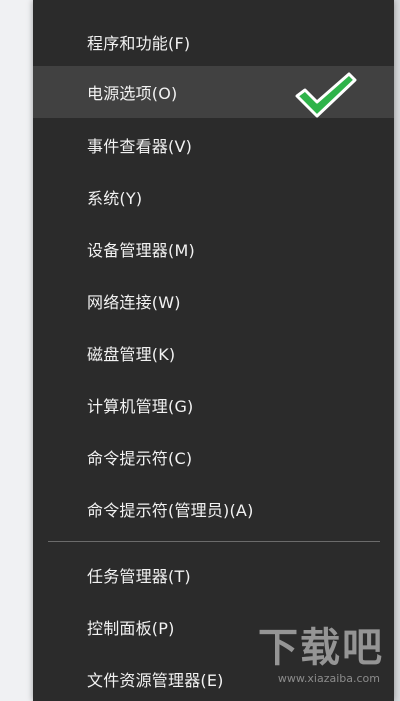  What do you see at coordinates (139, 43) in the screenshot?
I see `menu-item-label: 程序和功能(F)` at bounding box center [139, 43].